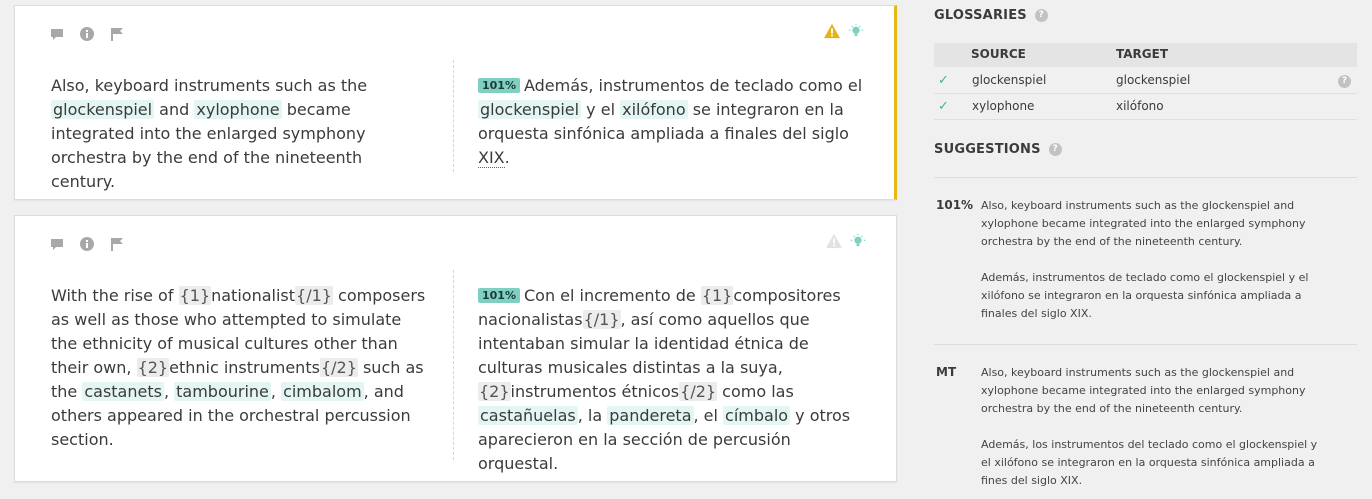 Image resolution: width=1372 pixels, height=499 pixels. Describe the element at coordinates (1003, 106) in the screenshot. I see `glossary-source: xylophone` at that location.